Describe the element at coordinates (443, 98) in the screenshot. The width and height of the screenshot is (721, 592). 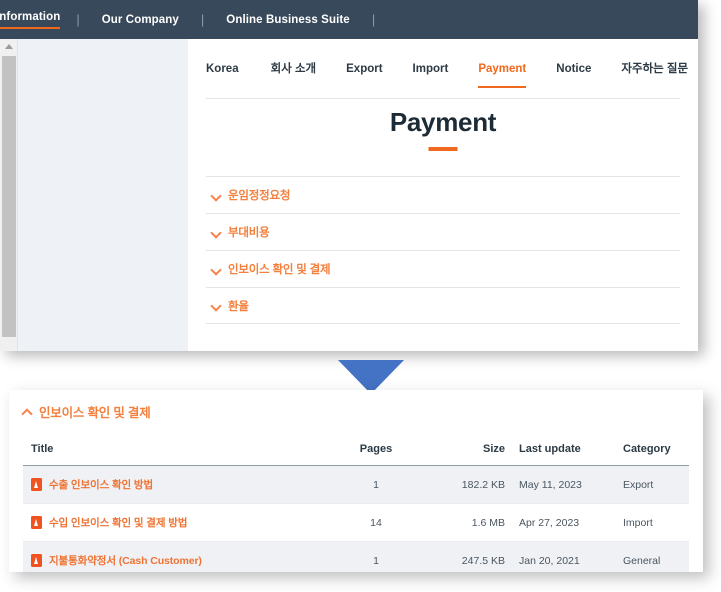
I see `tab-bar-divider` at that location.